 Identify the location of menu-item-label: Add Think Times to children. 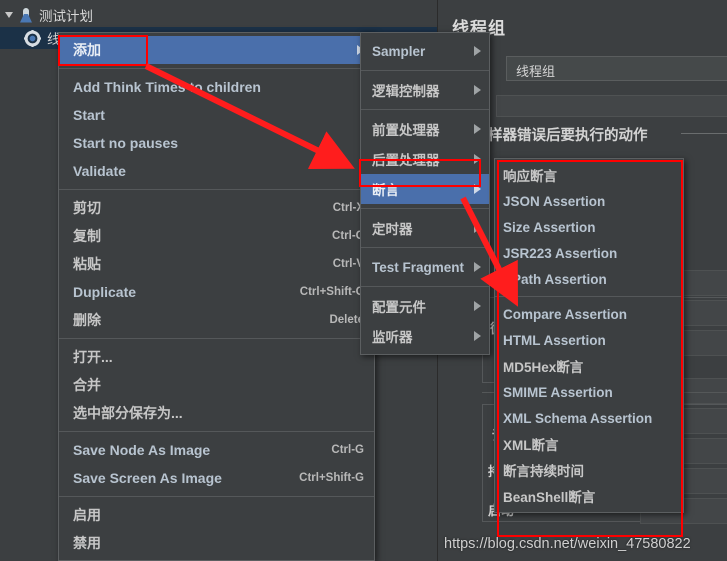
(167, 87).